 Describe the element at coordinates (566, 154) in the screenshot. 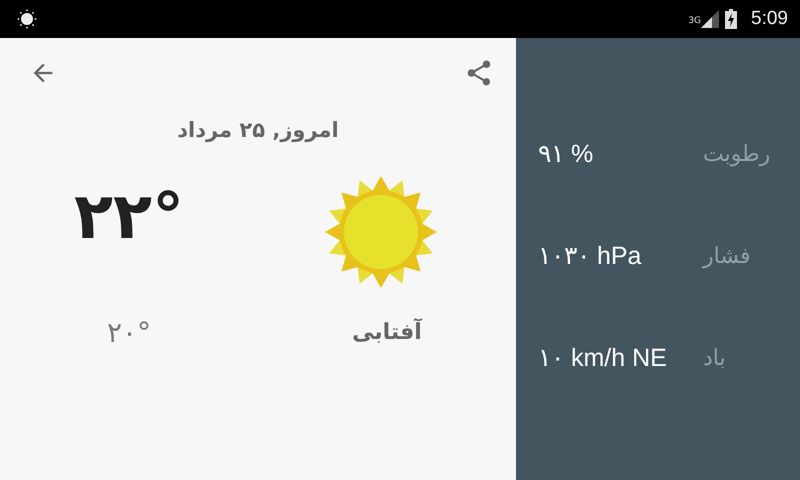

I see `detail-value: ۹۱ %` at that location.